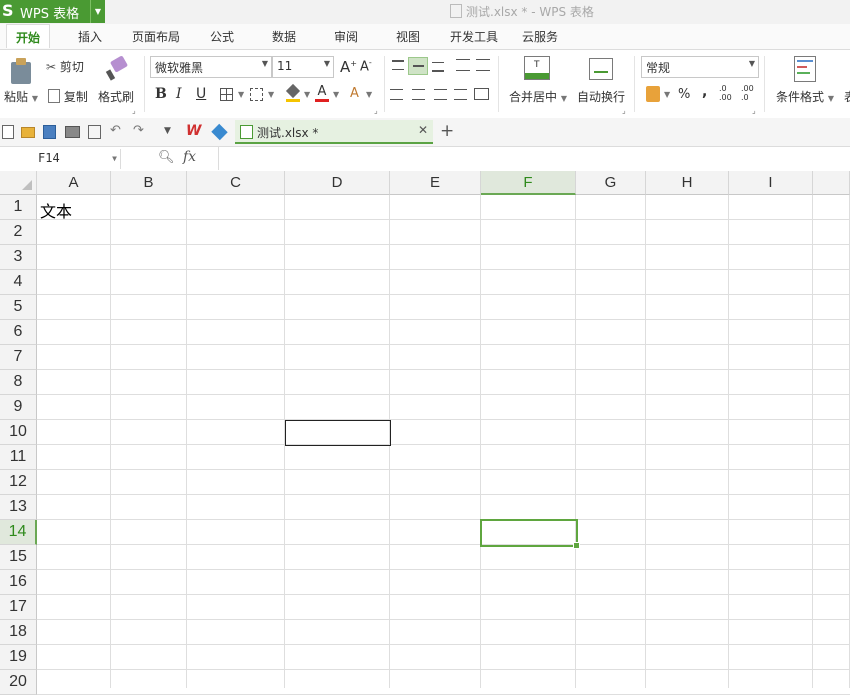 The image size is (850, 695). Describe the element at coordinates (219, 132) in the screenshot. I see `cloud-docs-icon` at that location.